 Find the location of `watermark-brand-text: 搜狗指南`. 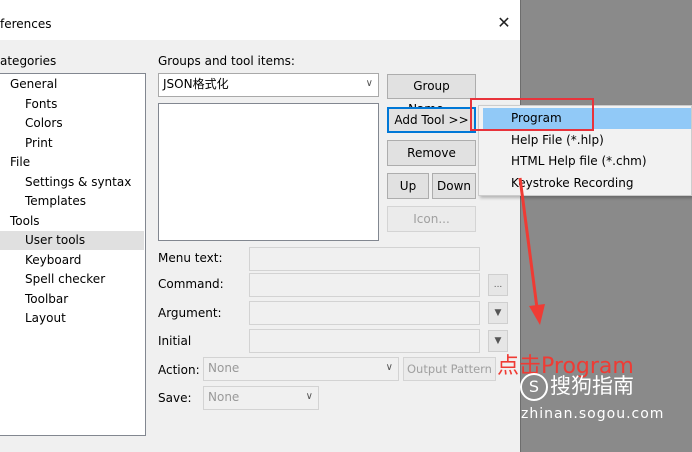

watermark-brand-text: 搜狗指南 is located at coordinates (592, 386).